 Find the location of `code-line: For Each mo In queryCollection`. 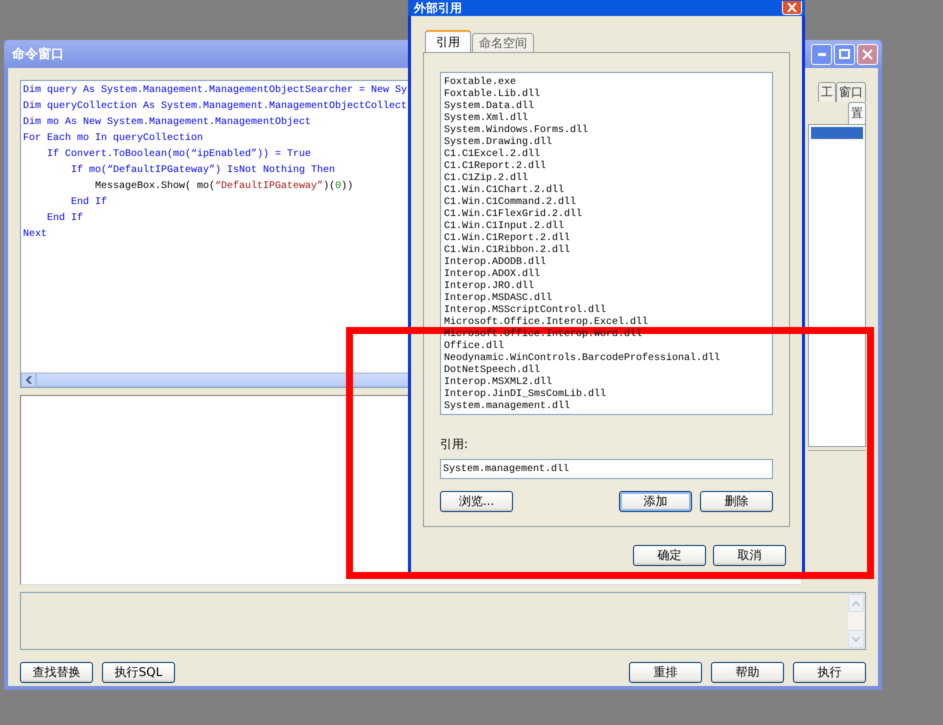

code-line: For Each mo In queryCollection is located at coordinates (113, 139).